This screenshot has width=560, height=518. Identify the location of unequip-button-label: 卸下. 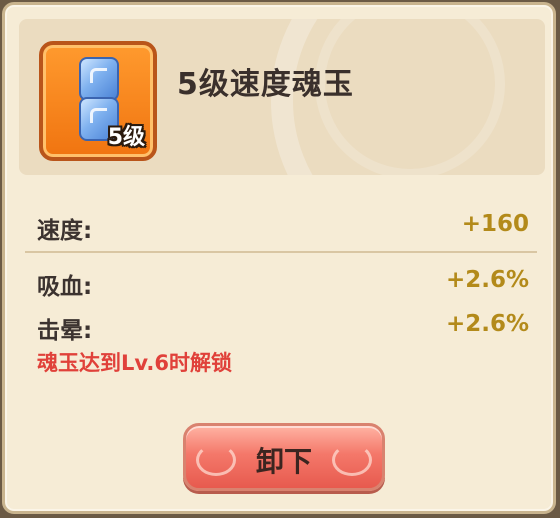
(283, 461).